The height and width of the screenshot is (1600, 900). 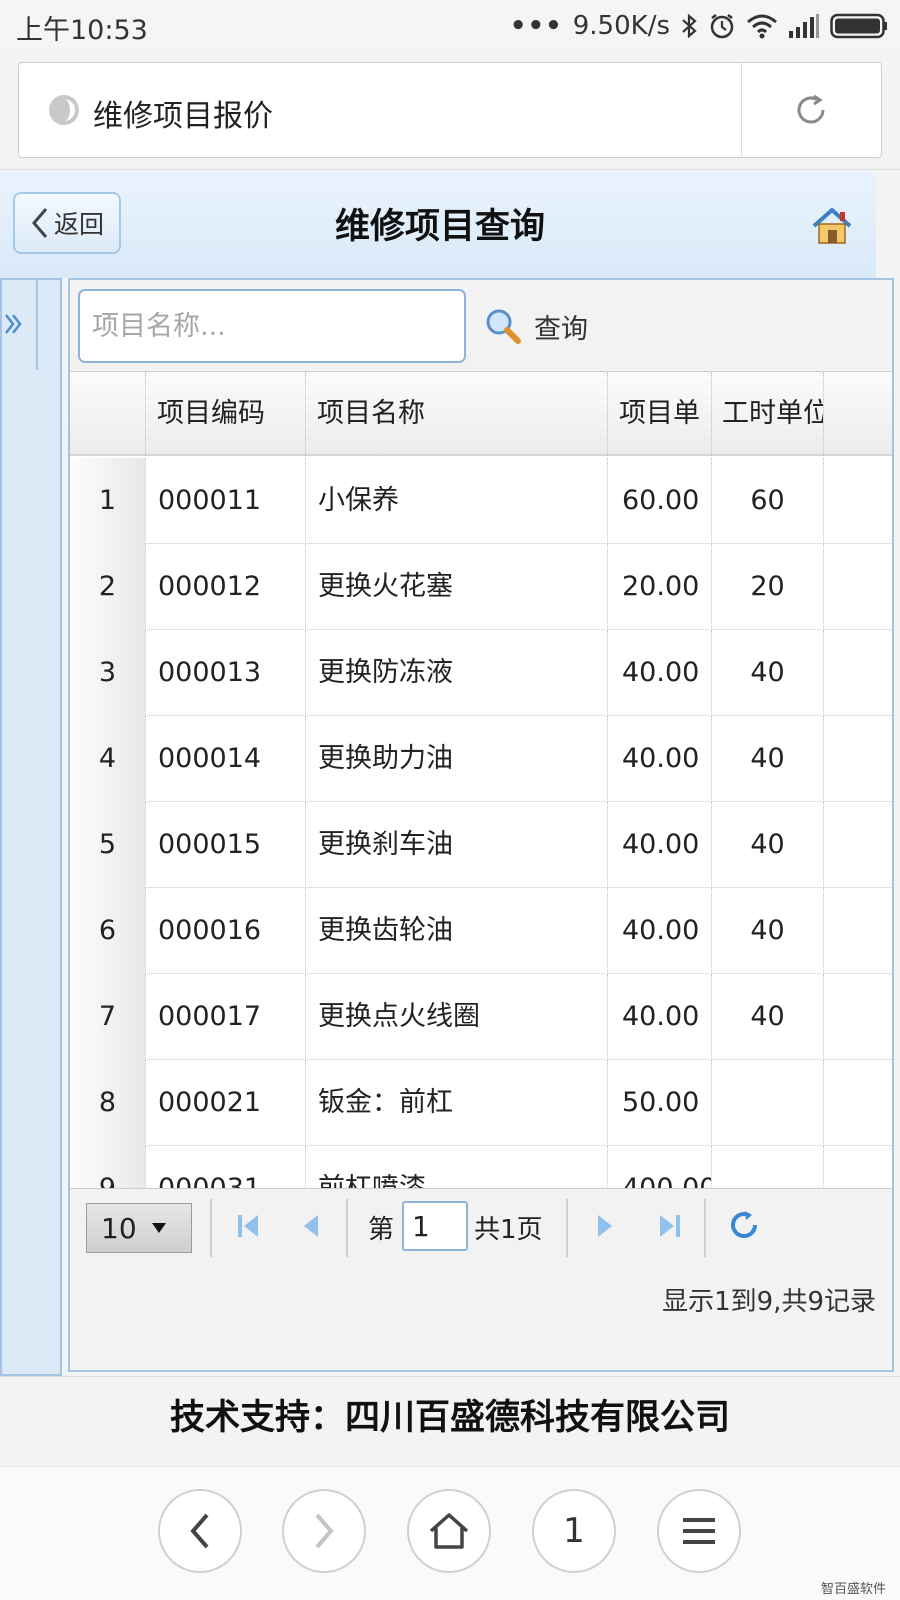 I want to click on url-box: 维修项目报价, so click(x=450, y=110).